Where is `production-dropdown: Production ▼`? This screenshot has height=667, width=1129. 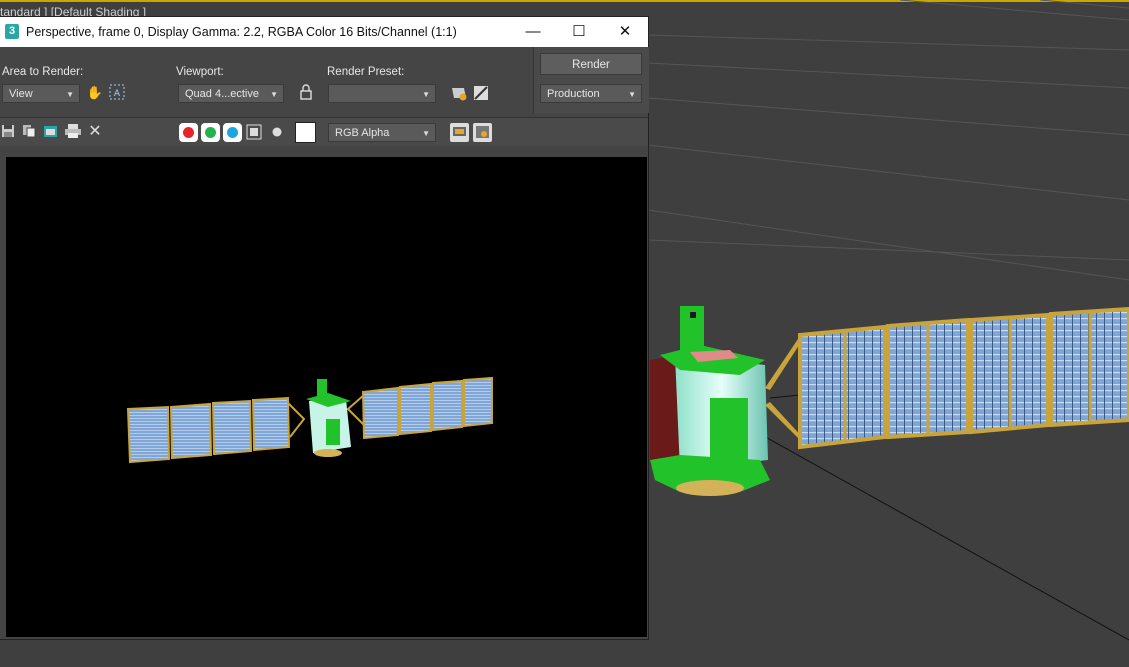 production-dropdown: Production ▼ is located at coordinates (591, 93).